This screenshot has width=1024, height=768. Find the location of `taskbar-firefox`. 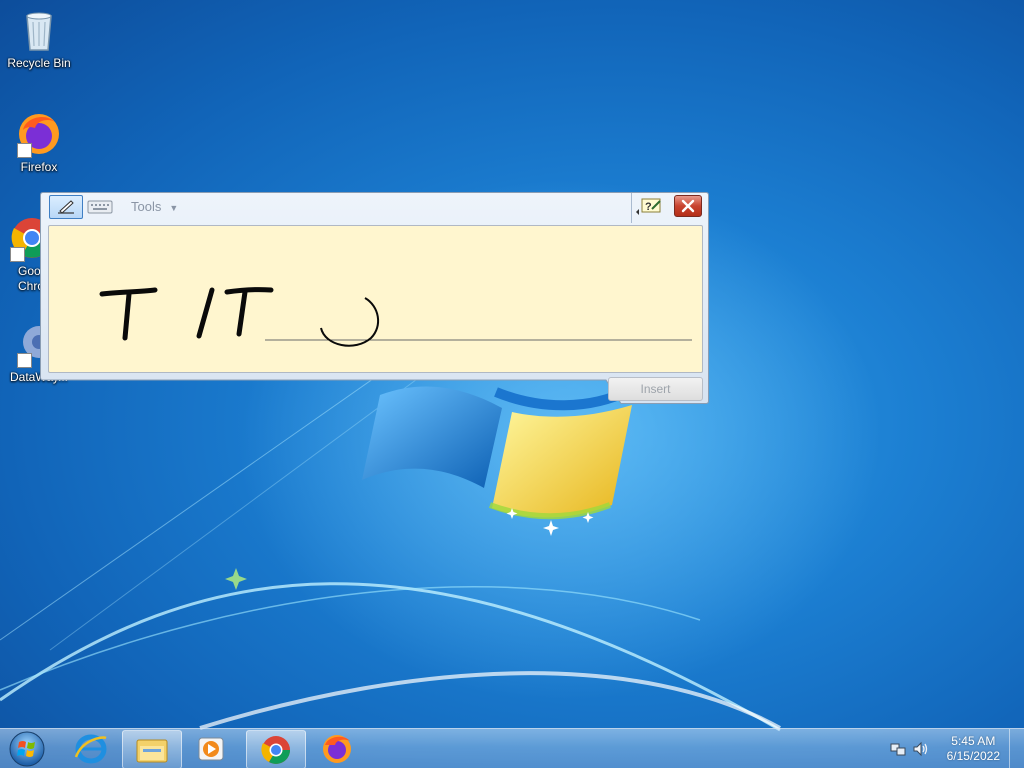

taskbar-firefox is located at coordinates (337, 748).